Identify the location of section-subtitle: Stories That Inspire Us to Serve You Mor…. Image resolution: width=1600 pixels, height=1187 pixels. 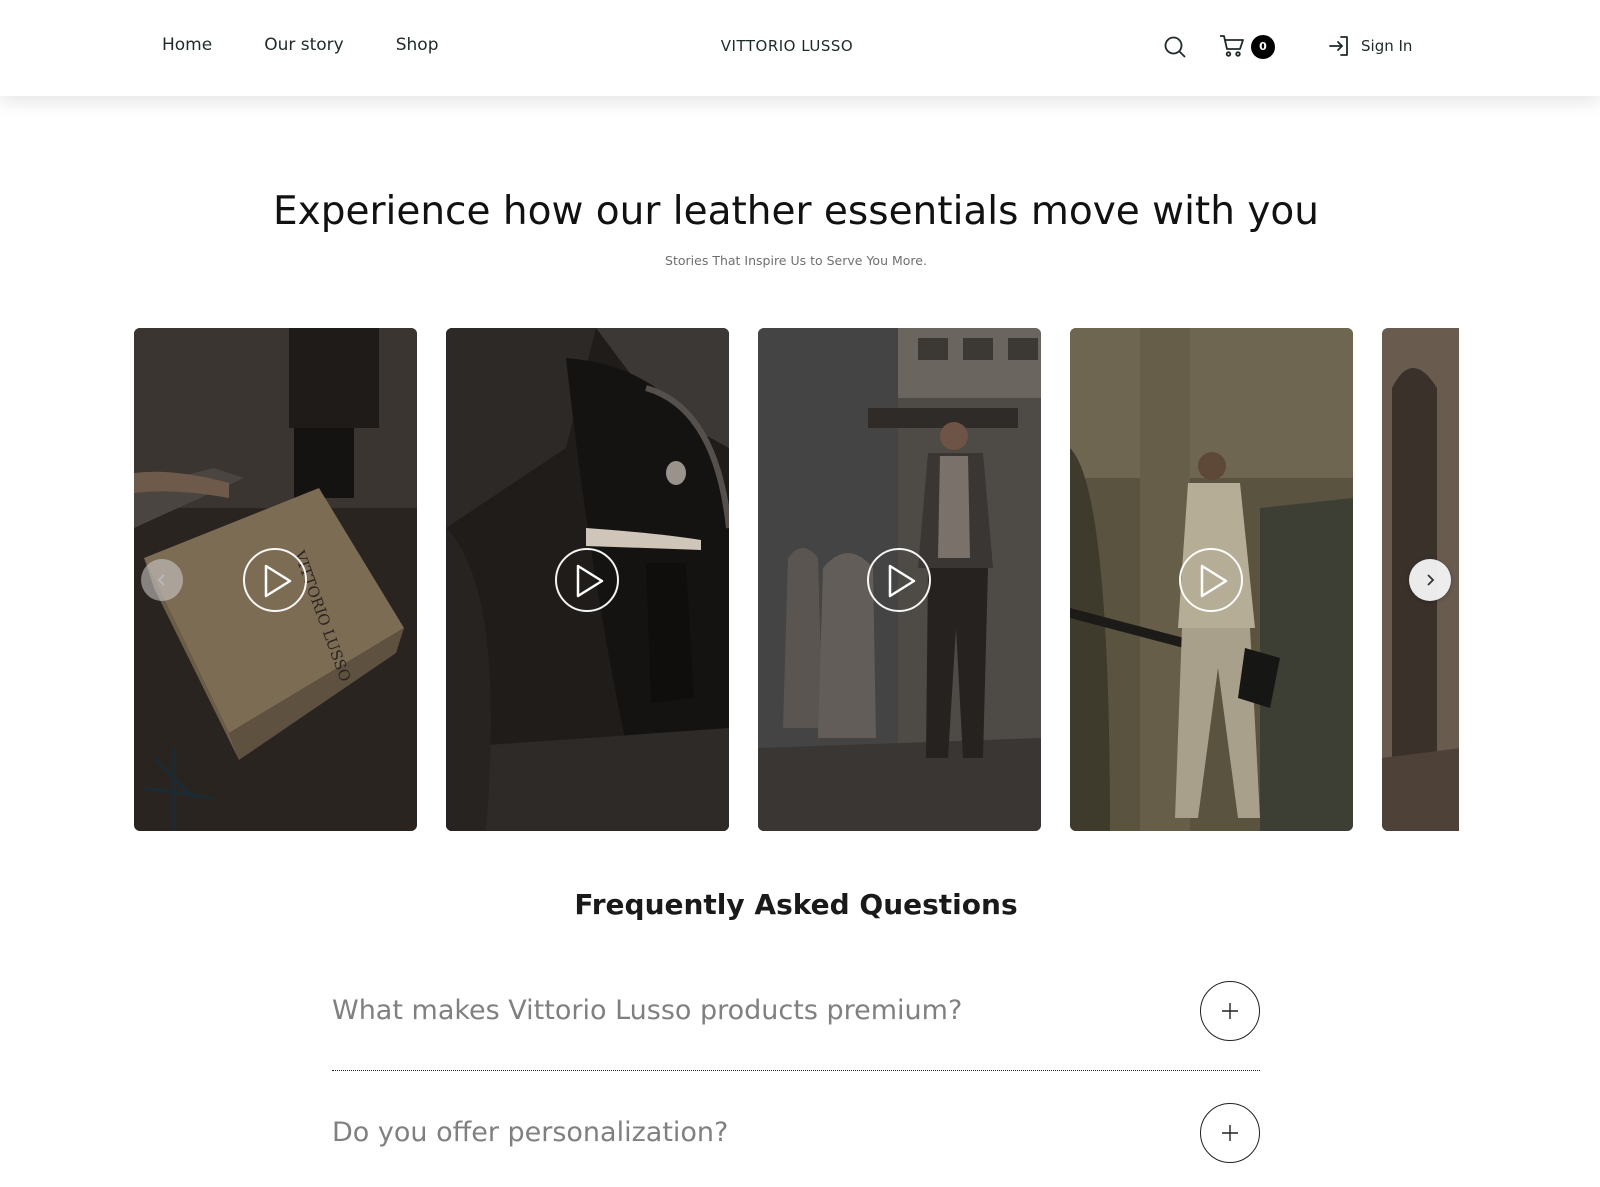
(796, 260).